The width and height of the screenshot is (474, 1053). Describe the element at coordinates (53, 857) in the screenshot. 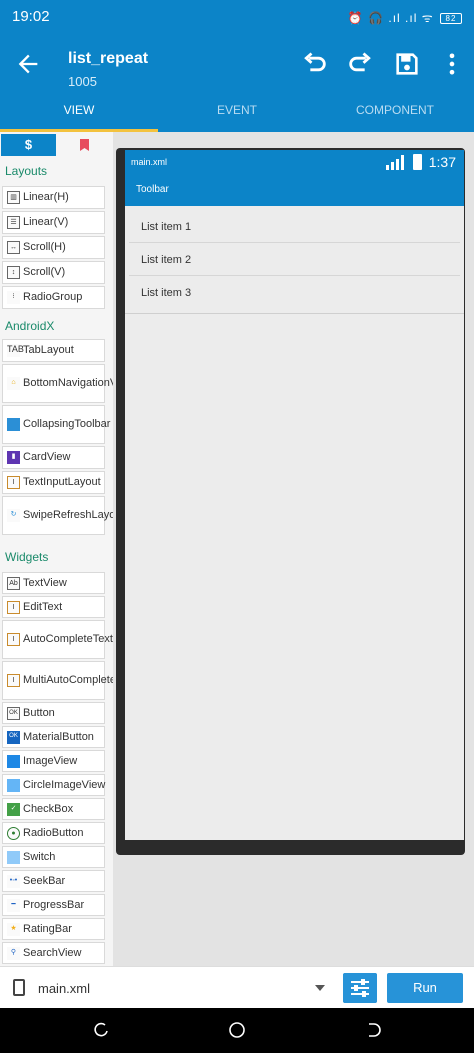

I see `palette-item-switch: Switch` at that location.